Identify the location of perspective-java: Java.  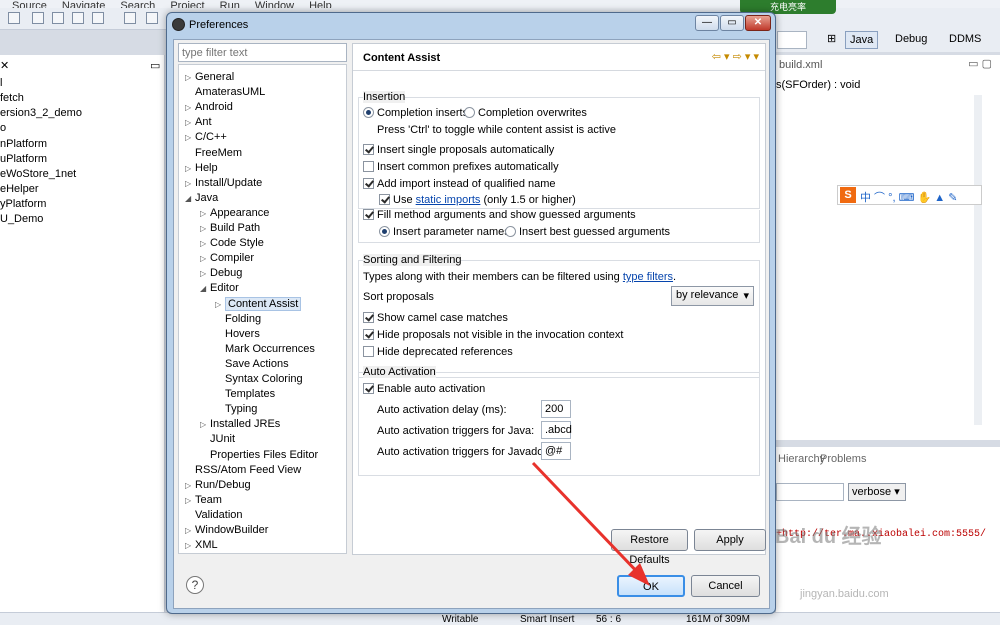
(862, 40).